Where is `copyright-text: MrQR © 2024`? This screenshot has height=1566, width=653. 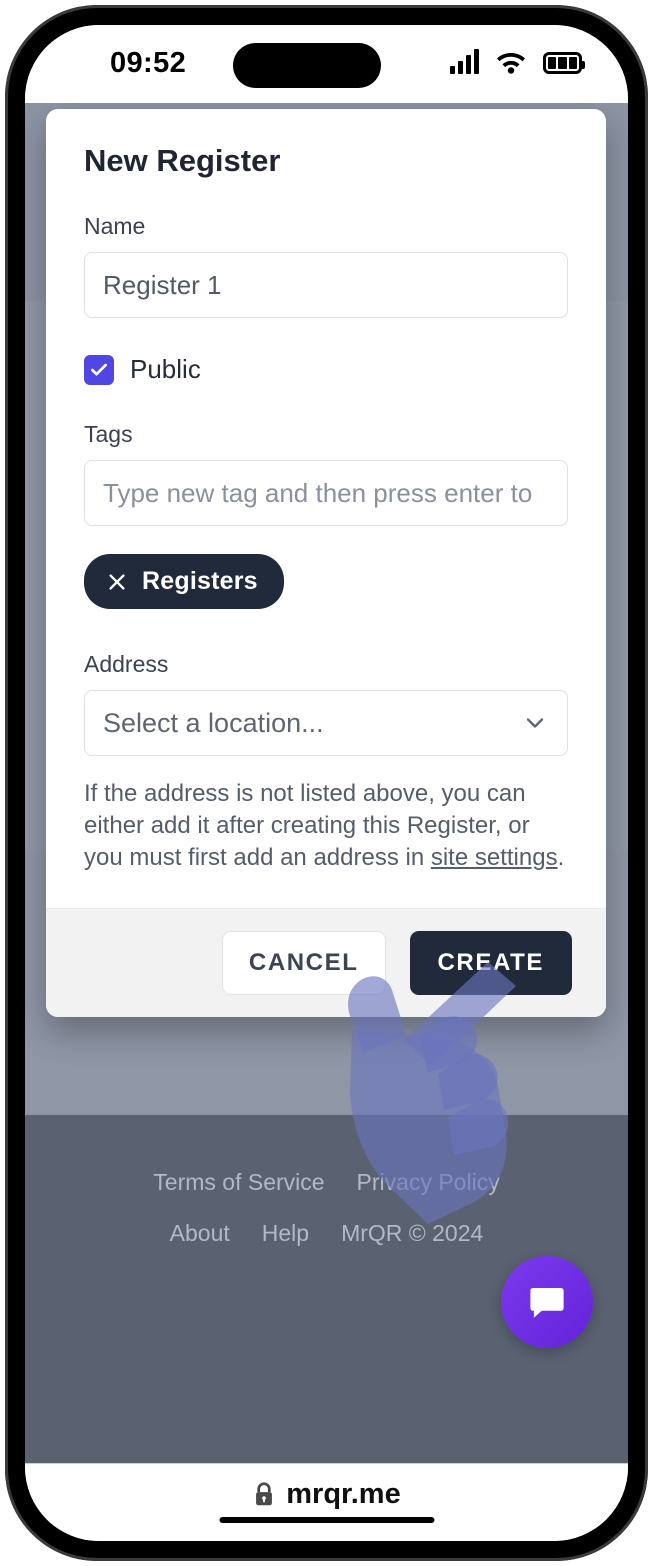 copyright-text: MrQR © 2024 is located at coordinates (412, 1233).